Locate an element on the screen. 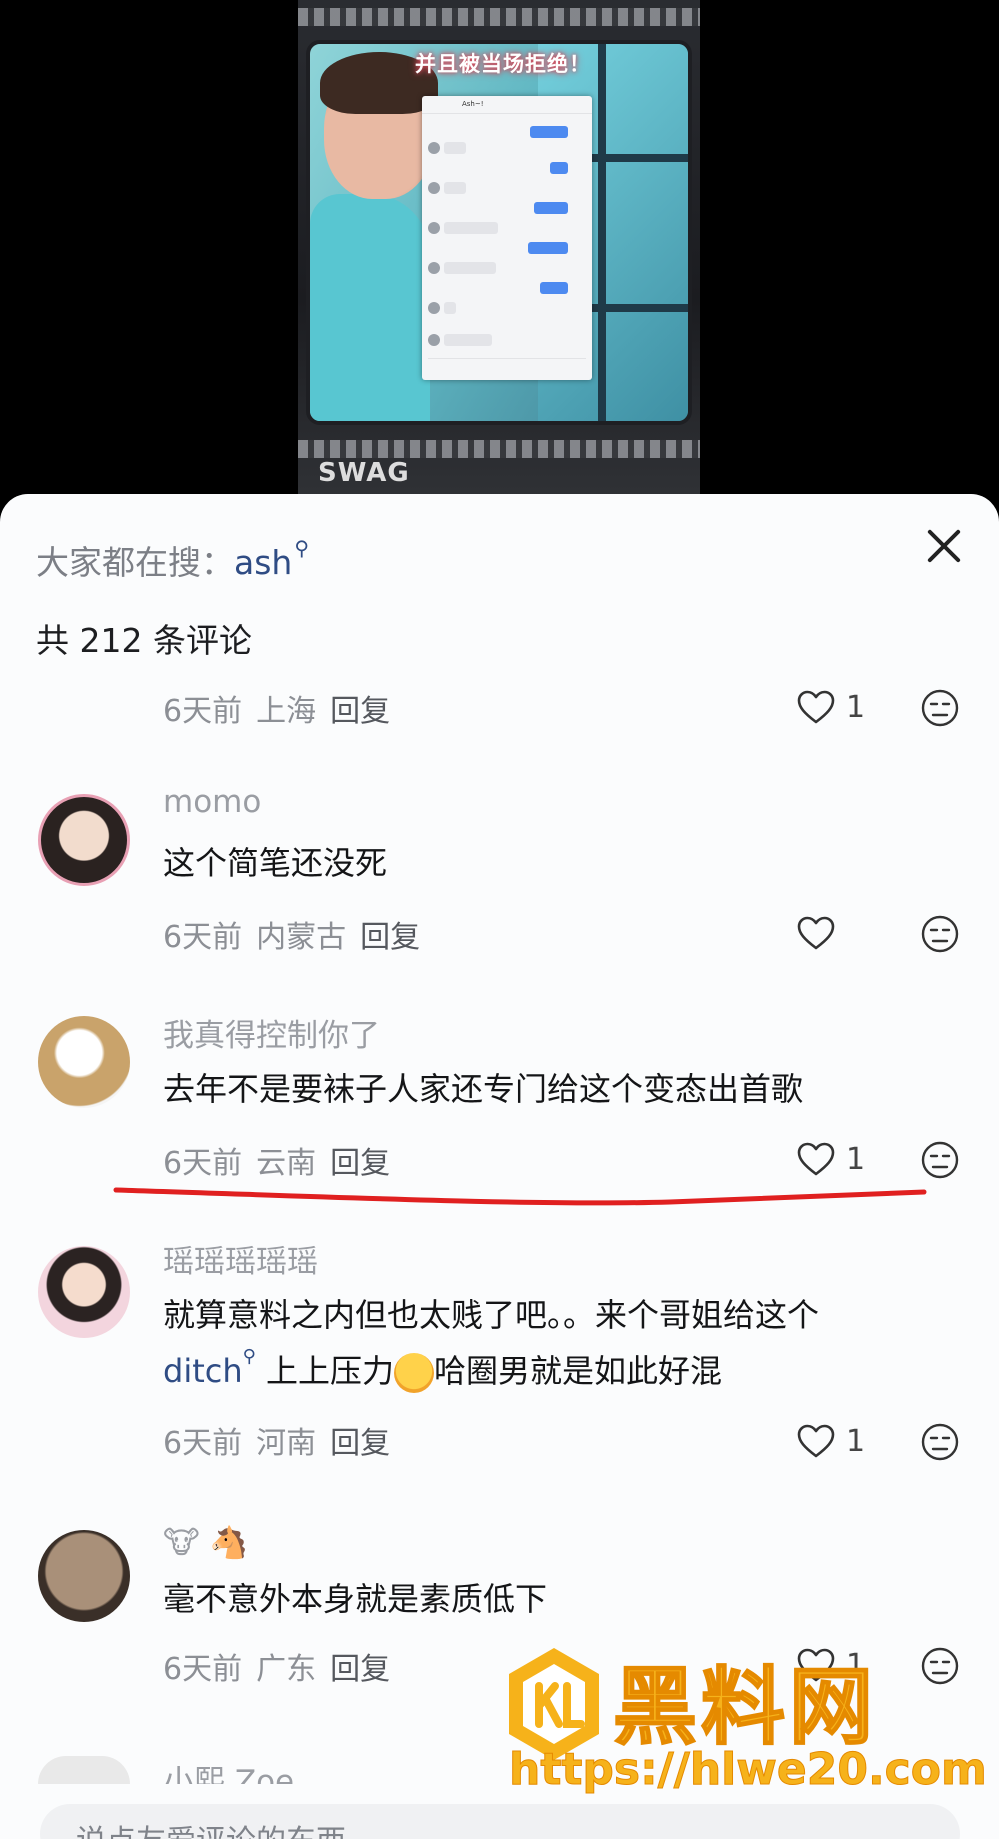  video-frame: Ash~! 并且被当场拒绝！ SWAG is located at coordinates (499, 250).